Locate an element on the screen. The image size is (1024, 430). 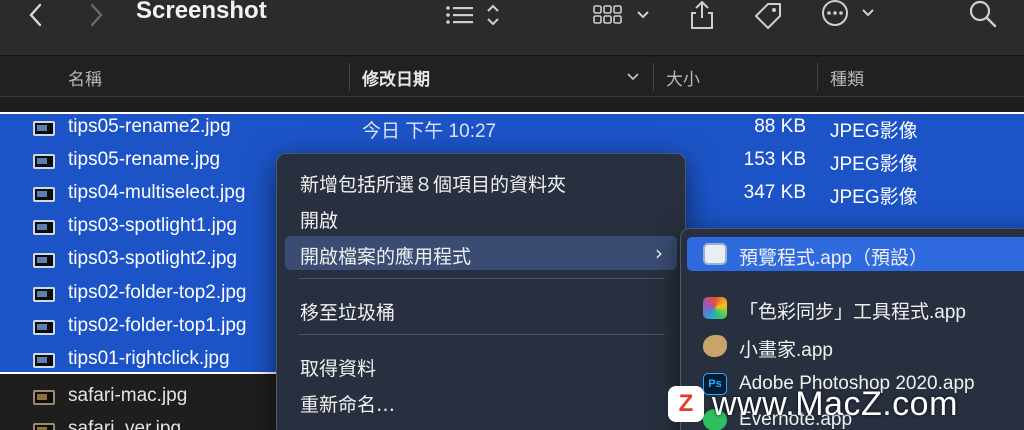
column-size: 大小 is located at coordinates (683, 77).